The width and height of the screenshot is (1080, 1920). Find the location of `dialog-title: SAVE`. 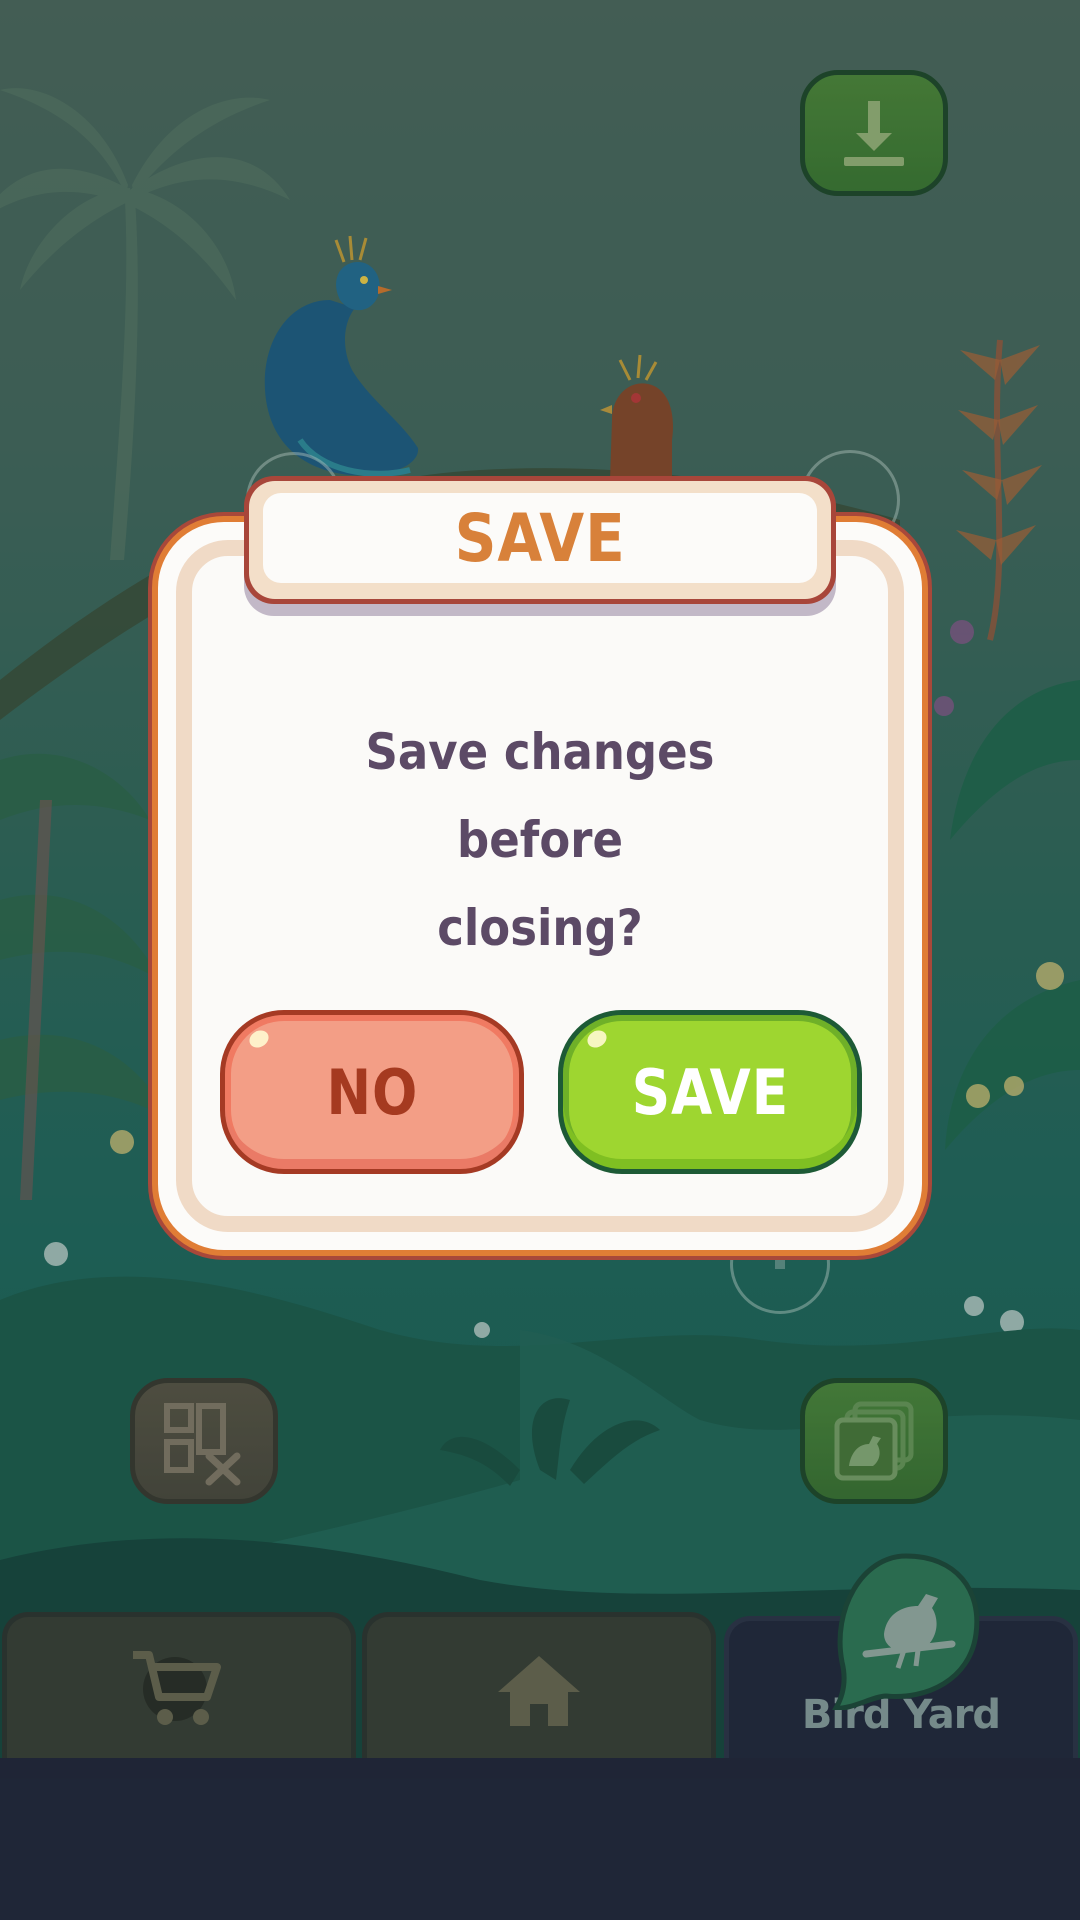

dialog-title: SAVE is located at coordinates (540, 538).